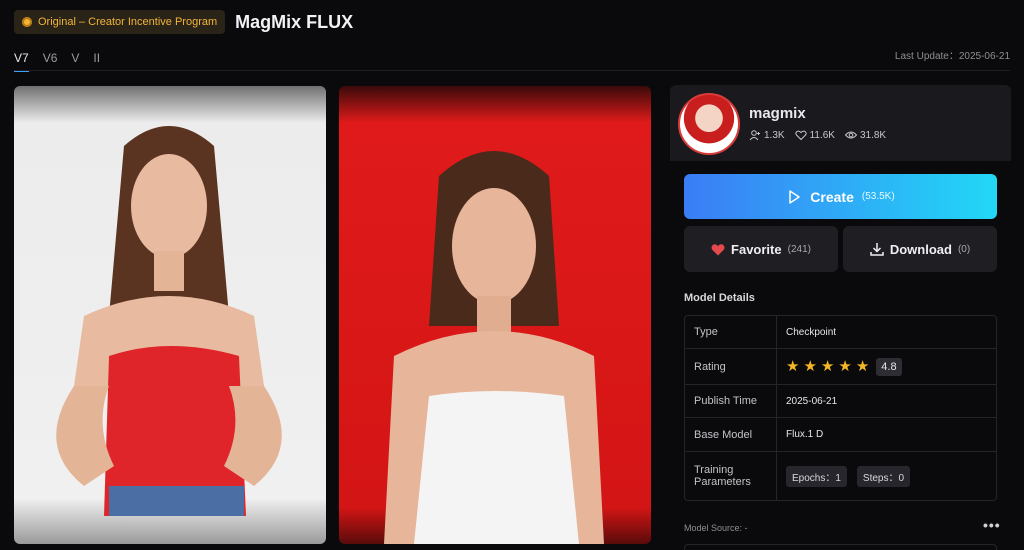  I want to click on followers-count: 1.3K, so click(774, 135).